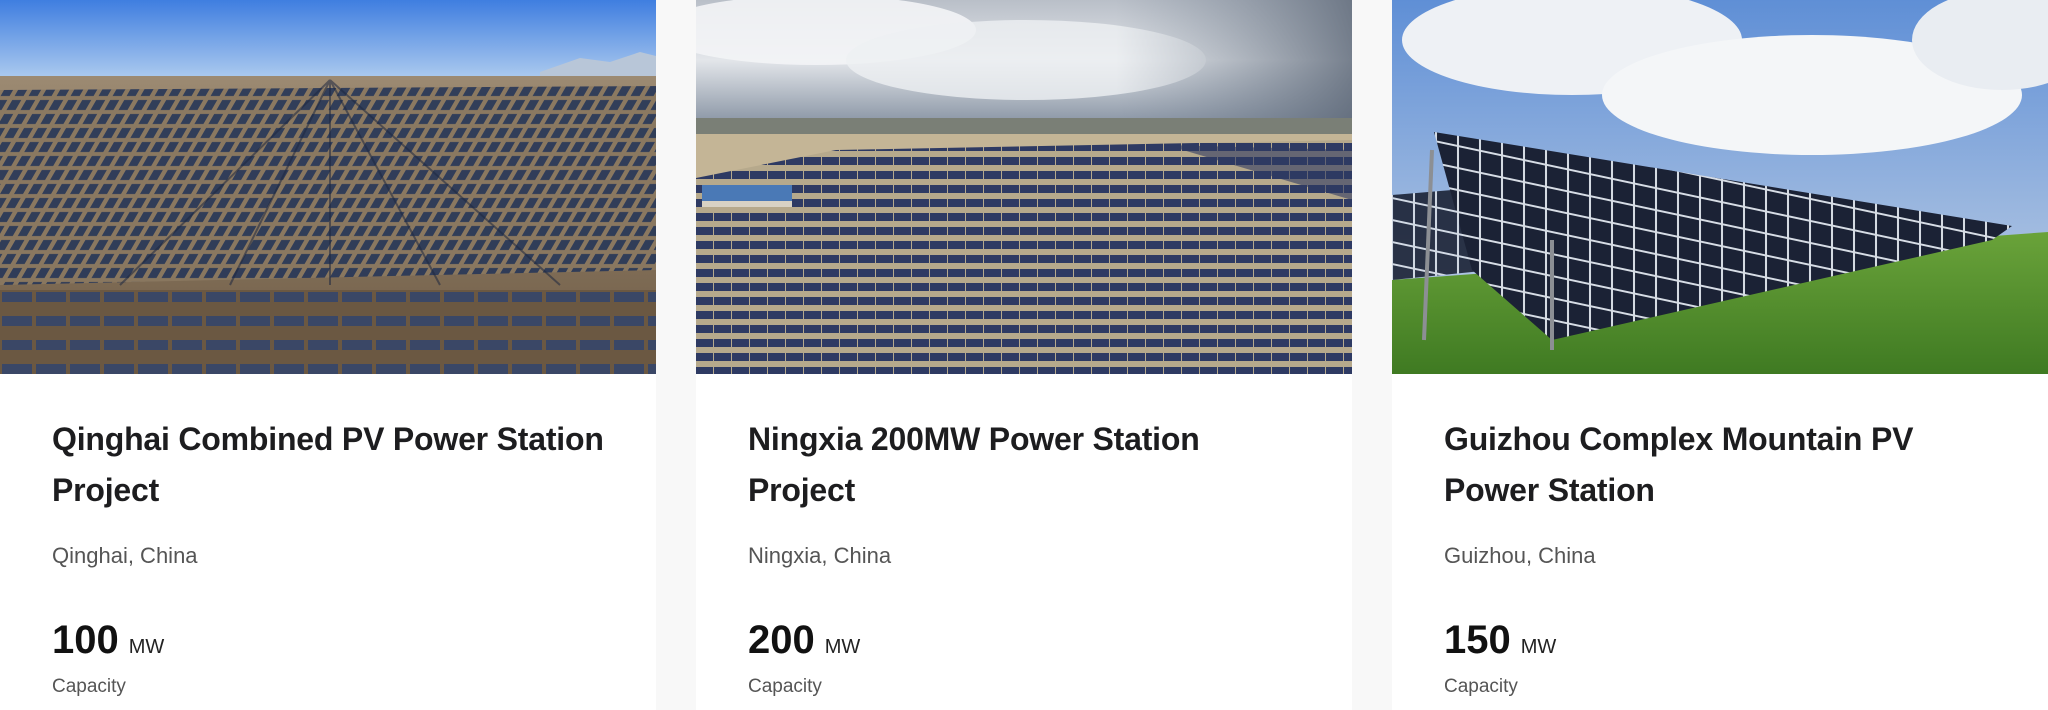  I want to click on project-location: Ningxia, China, so click(820, 555).